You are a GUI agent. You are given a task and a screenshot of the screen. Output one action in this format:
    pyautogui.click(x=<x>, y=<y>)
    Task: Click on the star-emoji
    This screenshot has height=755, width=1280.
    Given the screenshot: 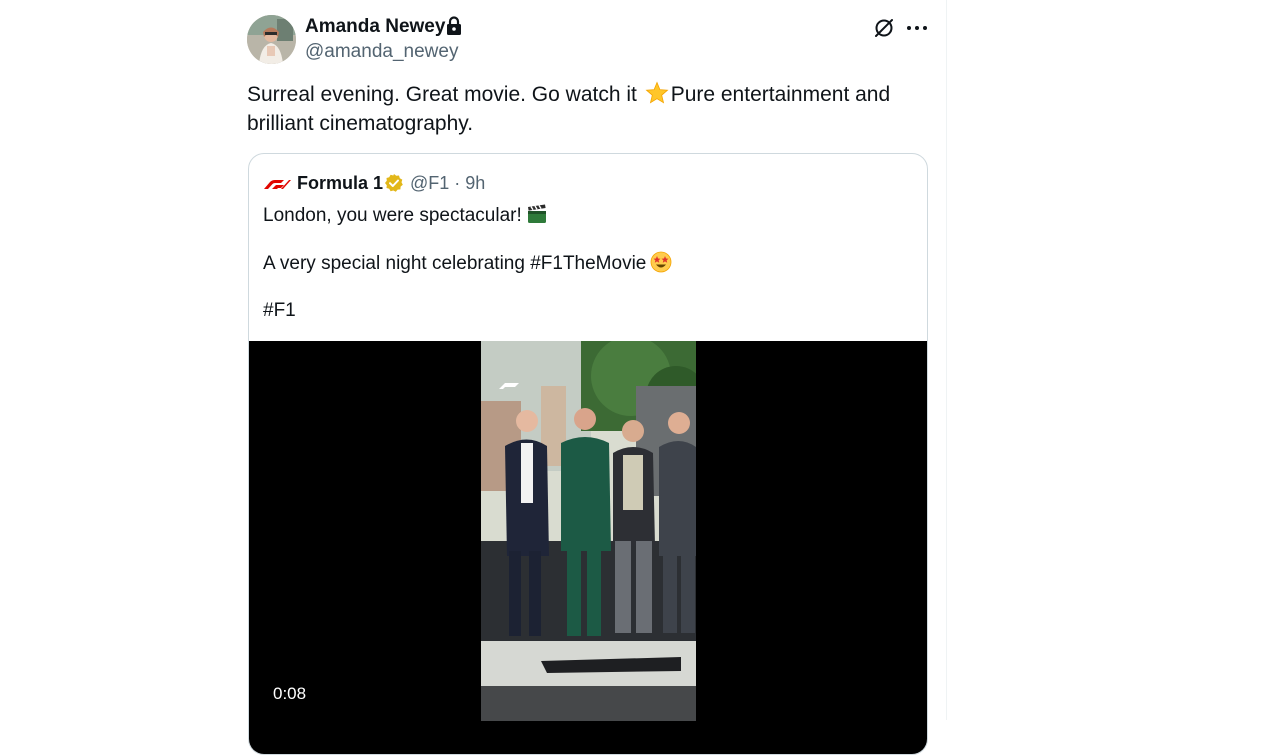 What is the action you would take?
    pyautogui.click(x=657, y=92)
    